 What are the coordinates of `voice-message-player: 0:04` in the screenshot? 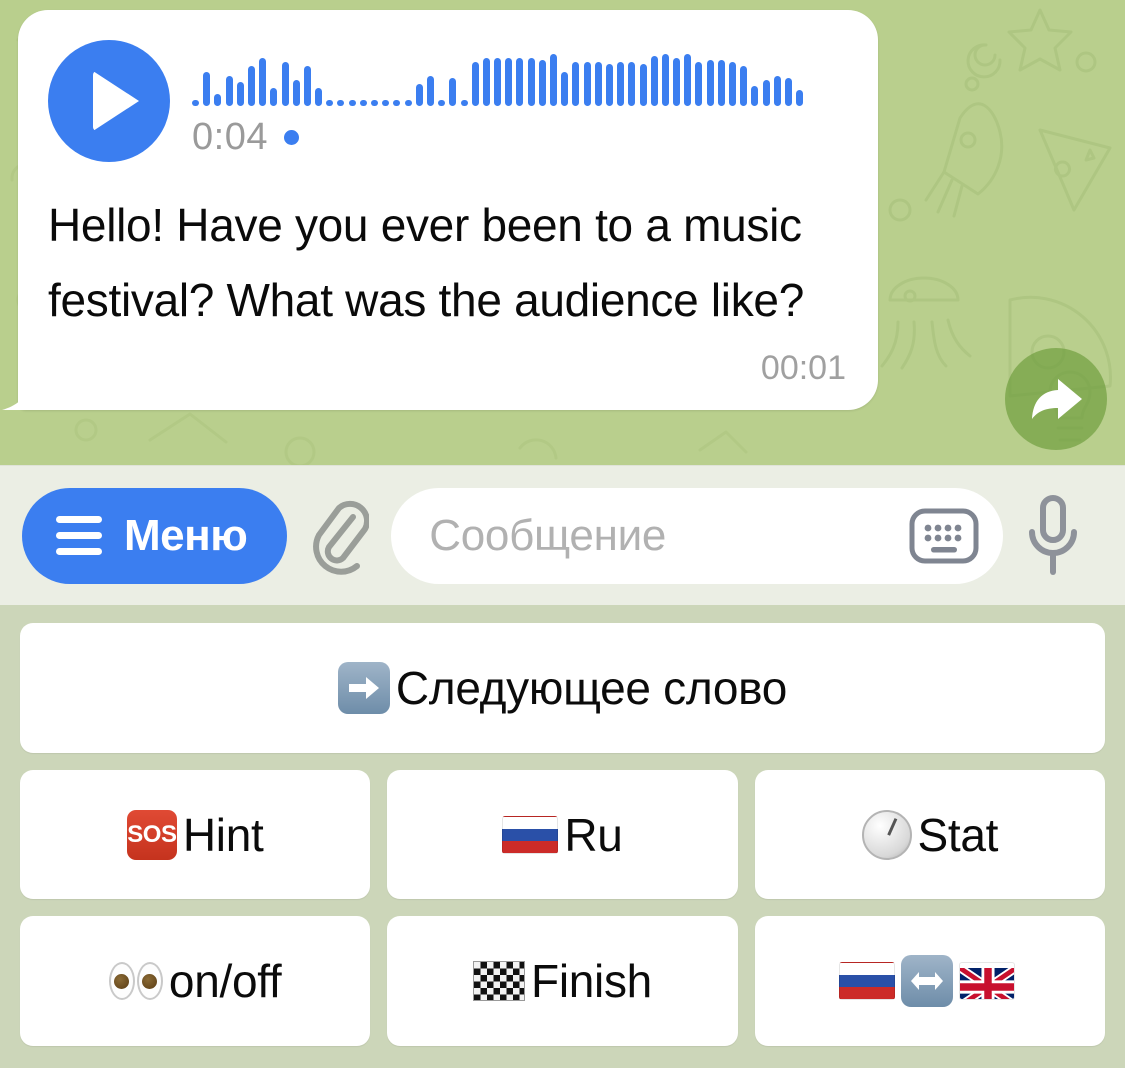 It's located at (448, 99).